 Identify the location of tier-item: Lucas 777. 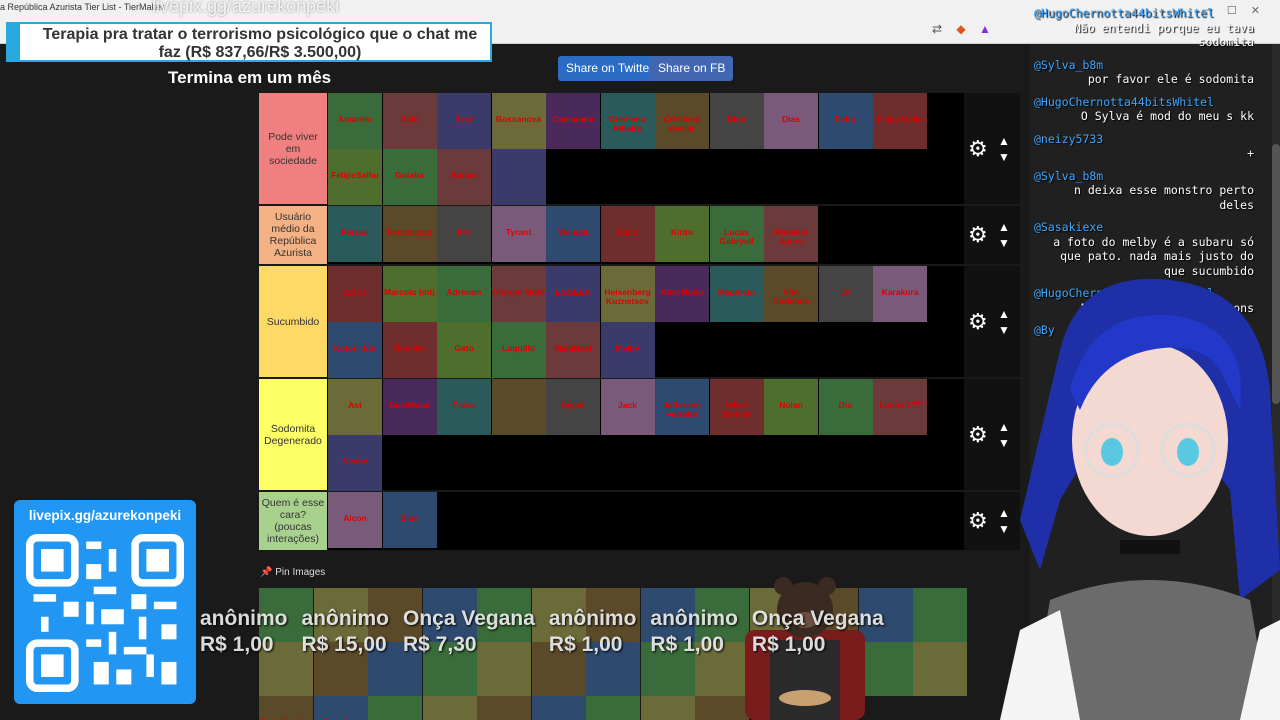
(900, 407).